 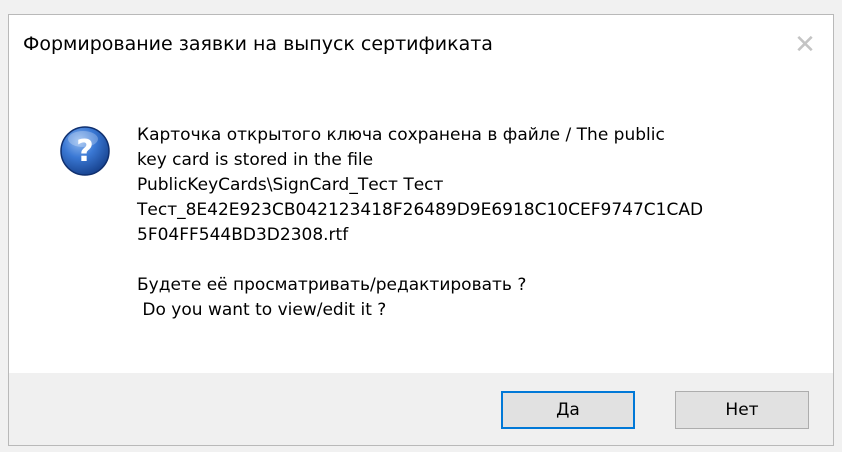 What do you see at coordinates (568, 410) in the screenshot?
I see `yes-button: Да` at bounding box center [568, 410].